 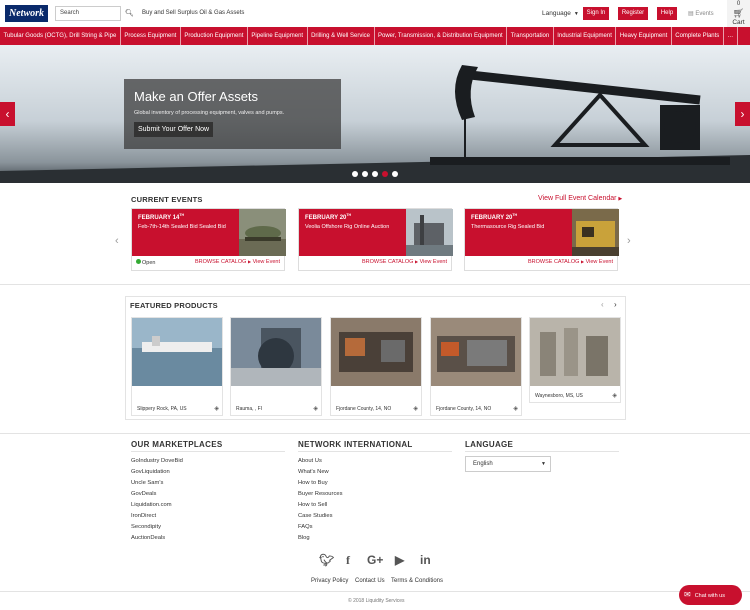 I want to click on footer-link-blog: Blog, so click(x=304, y=538).